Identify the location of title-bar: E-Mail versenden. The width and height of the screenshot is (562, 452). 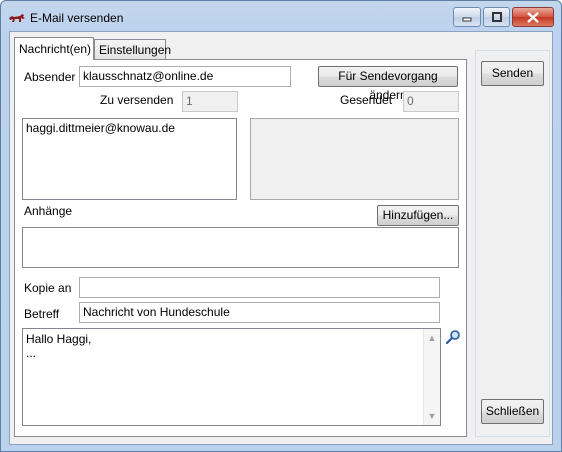
(281, 16).